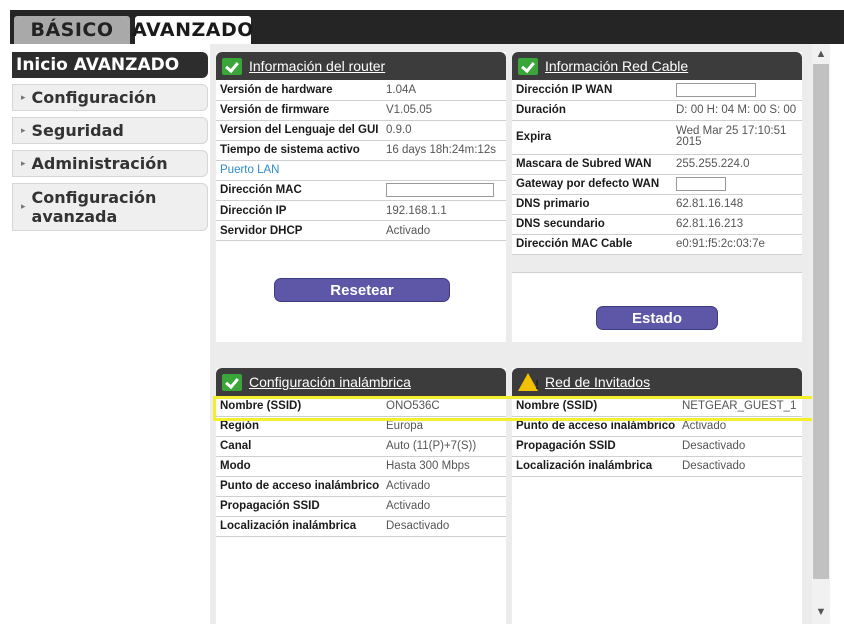  I want to click on sidebar-item-configuracion: ▸ Configuración, so click(110, 97).